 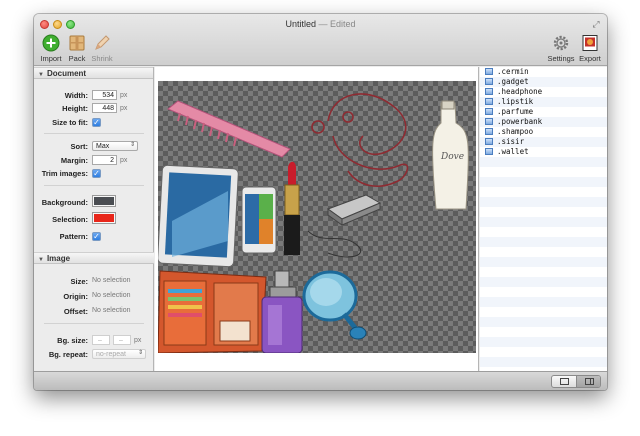 I want to click on sprite-name: .lipstik, so click(x=515, y=101).